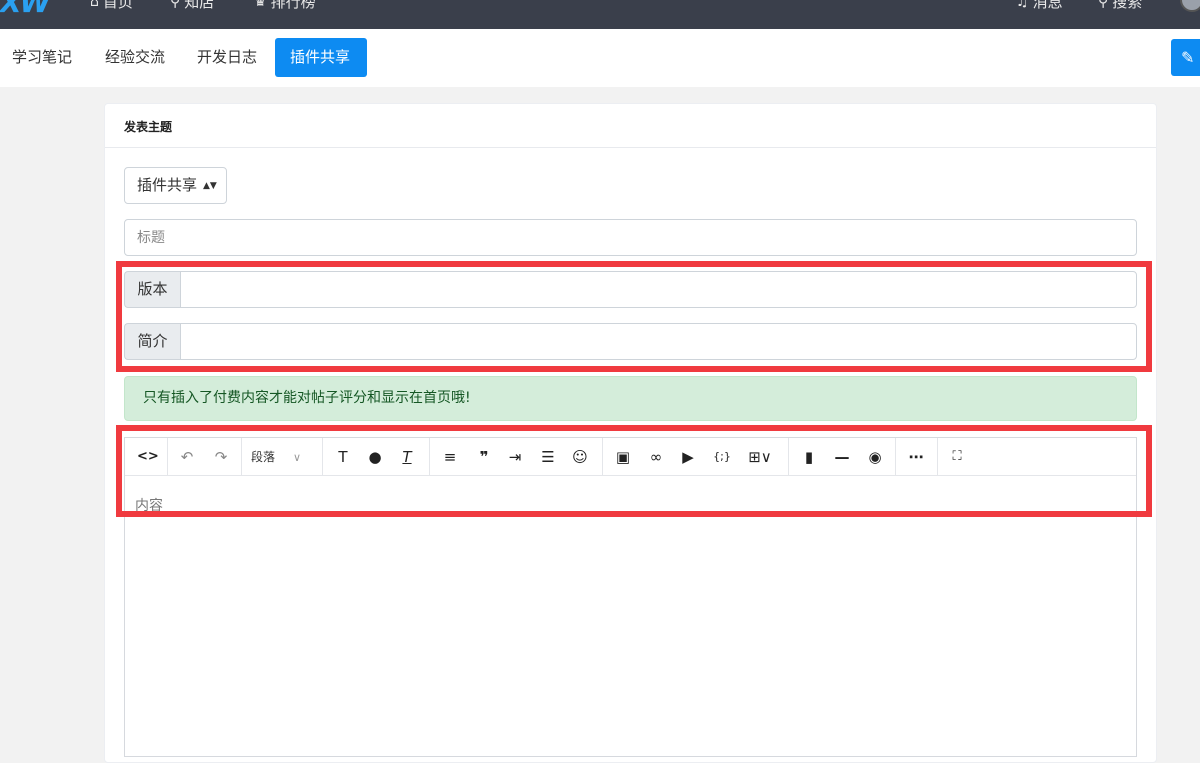  What do you see at coordinates (600, 14) in the screenshot?
I see `top-navbar: XW ⌂ 首页 ⚲ 知店 ♛ 排行榜 ♫ 消息 ⚲ 搜索` at bounding box center [600, 14].